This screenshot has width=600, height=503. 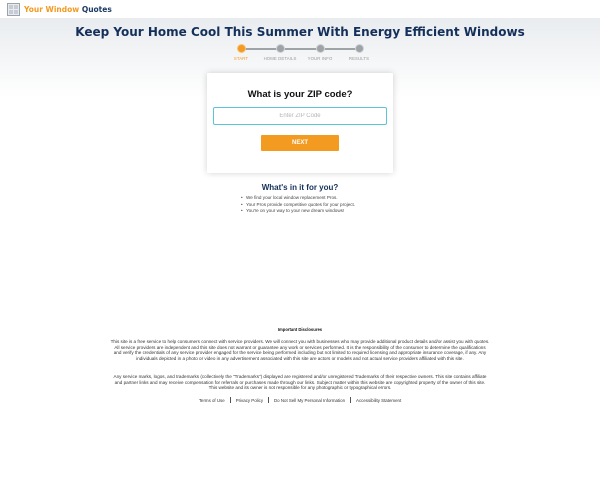 I want to click on site-logo: Your Window Quotes, so click(x=59, y=9).